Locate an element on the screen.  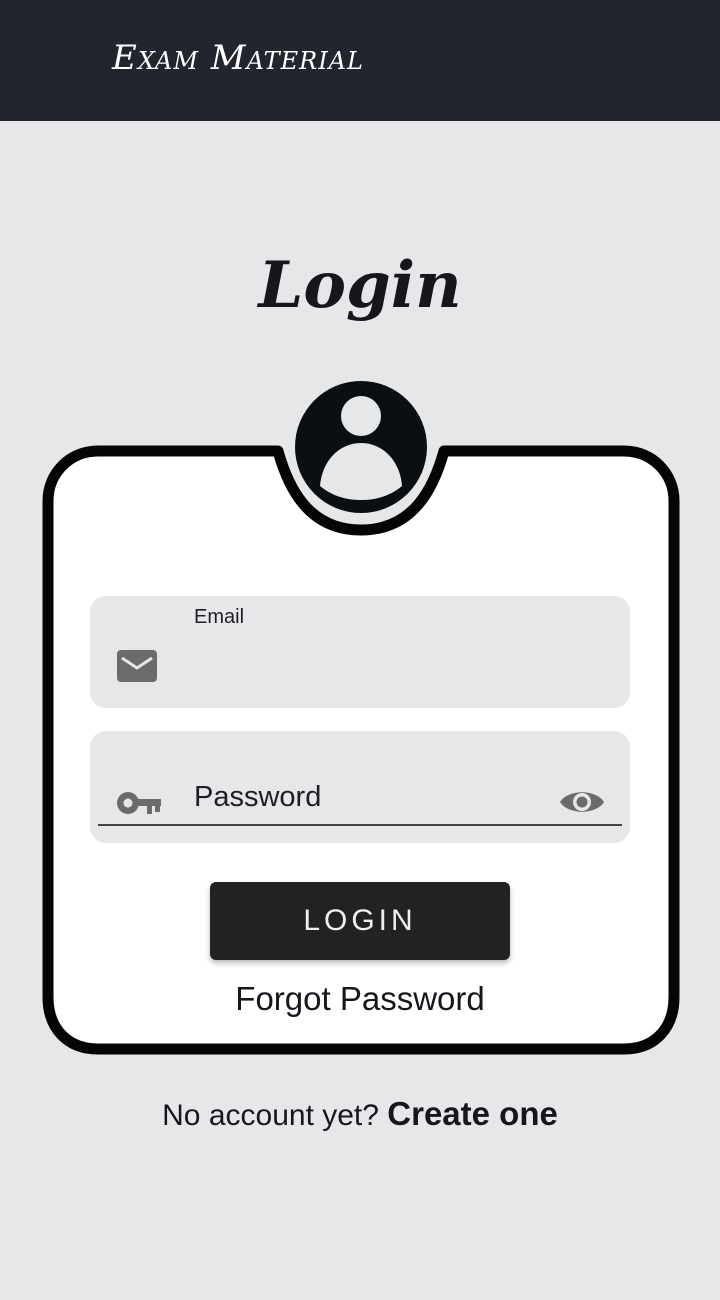
signup-prompt: No account yet? Create one is located at coordinates (360, 1114).